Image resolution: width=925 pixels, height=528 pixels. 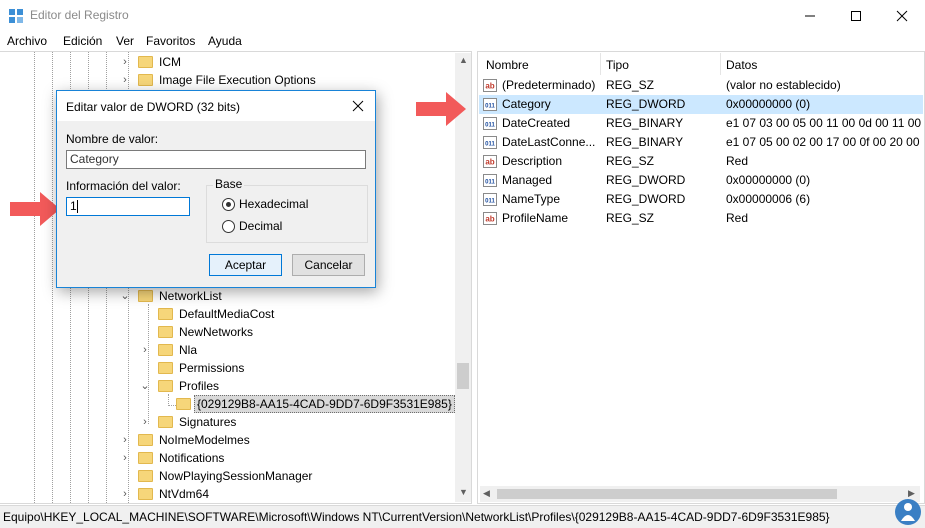 I want to click on value-row: ab Description REG_SZ Red, so click(x=701, y=161).